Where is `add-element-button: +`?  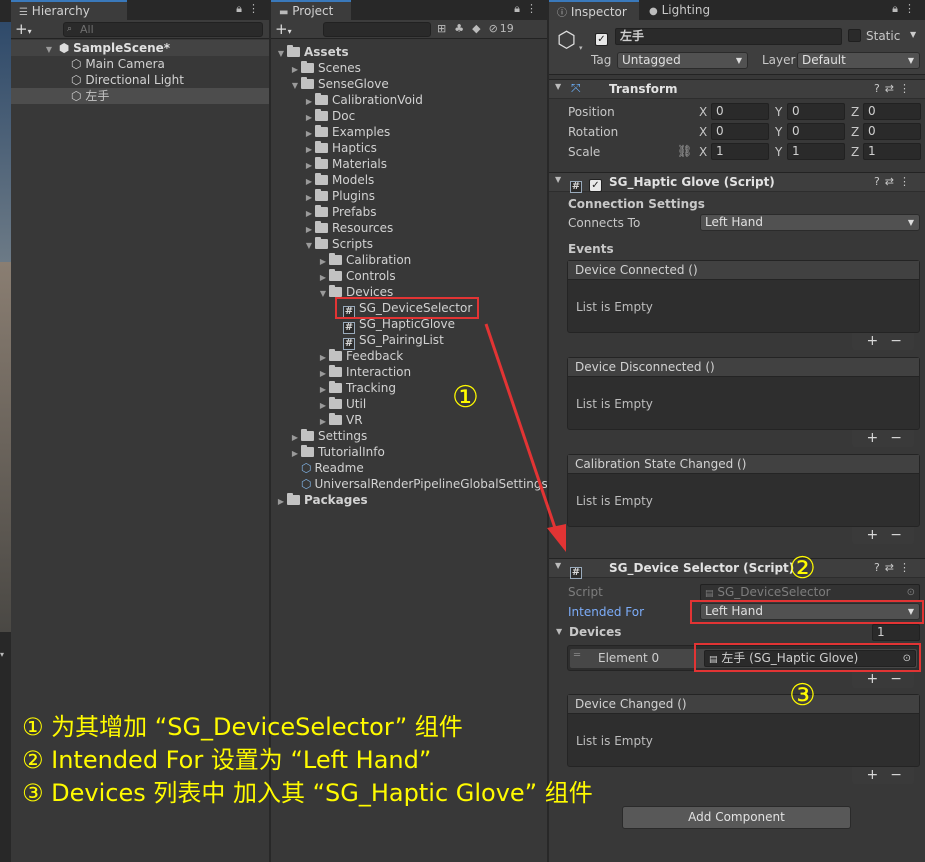 add-element-button: + is located at coordinates (879, 679).